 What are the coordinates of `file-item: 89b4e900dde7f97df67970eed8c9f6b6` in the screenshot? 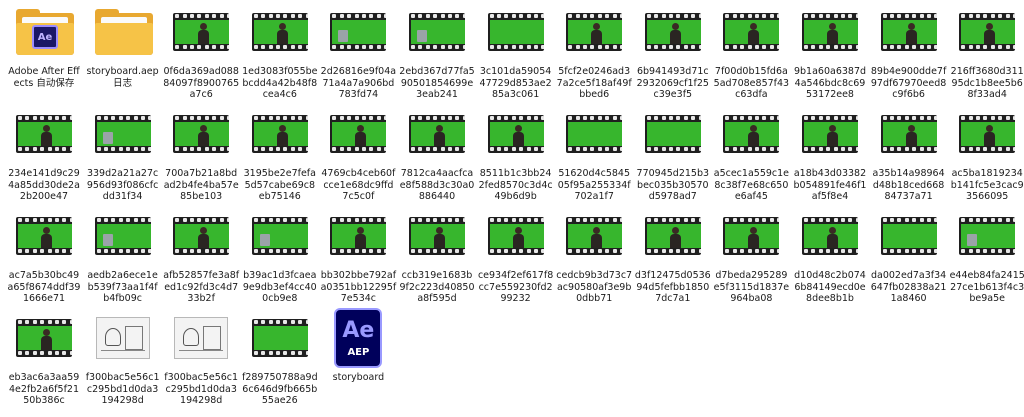 It's located at (909, 51).